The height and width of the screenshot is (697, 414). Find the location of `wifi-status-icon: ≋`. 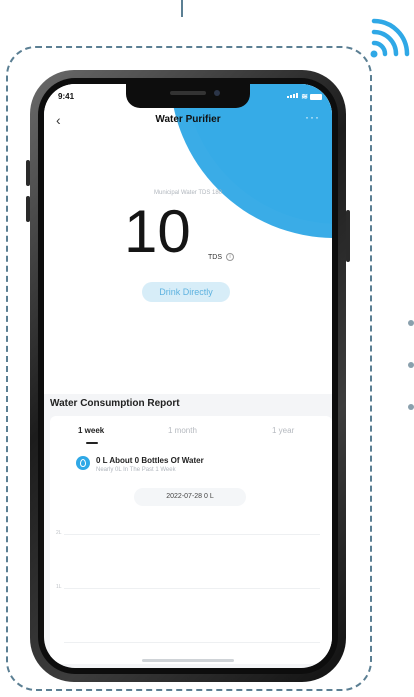

wifi-status-icon: ≋ is located at coordinates (304, 96).